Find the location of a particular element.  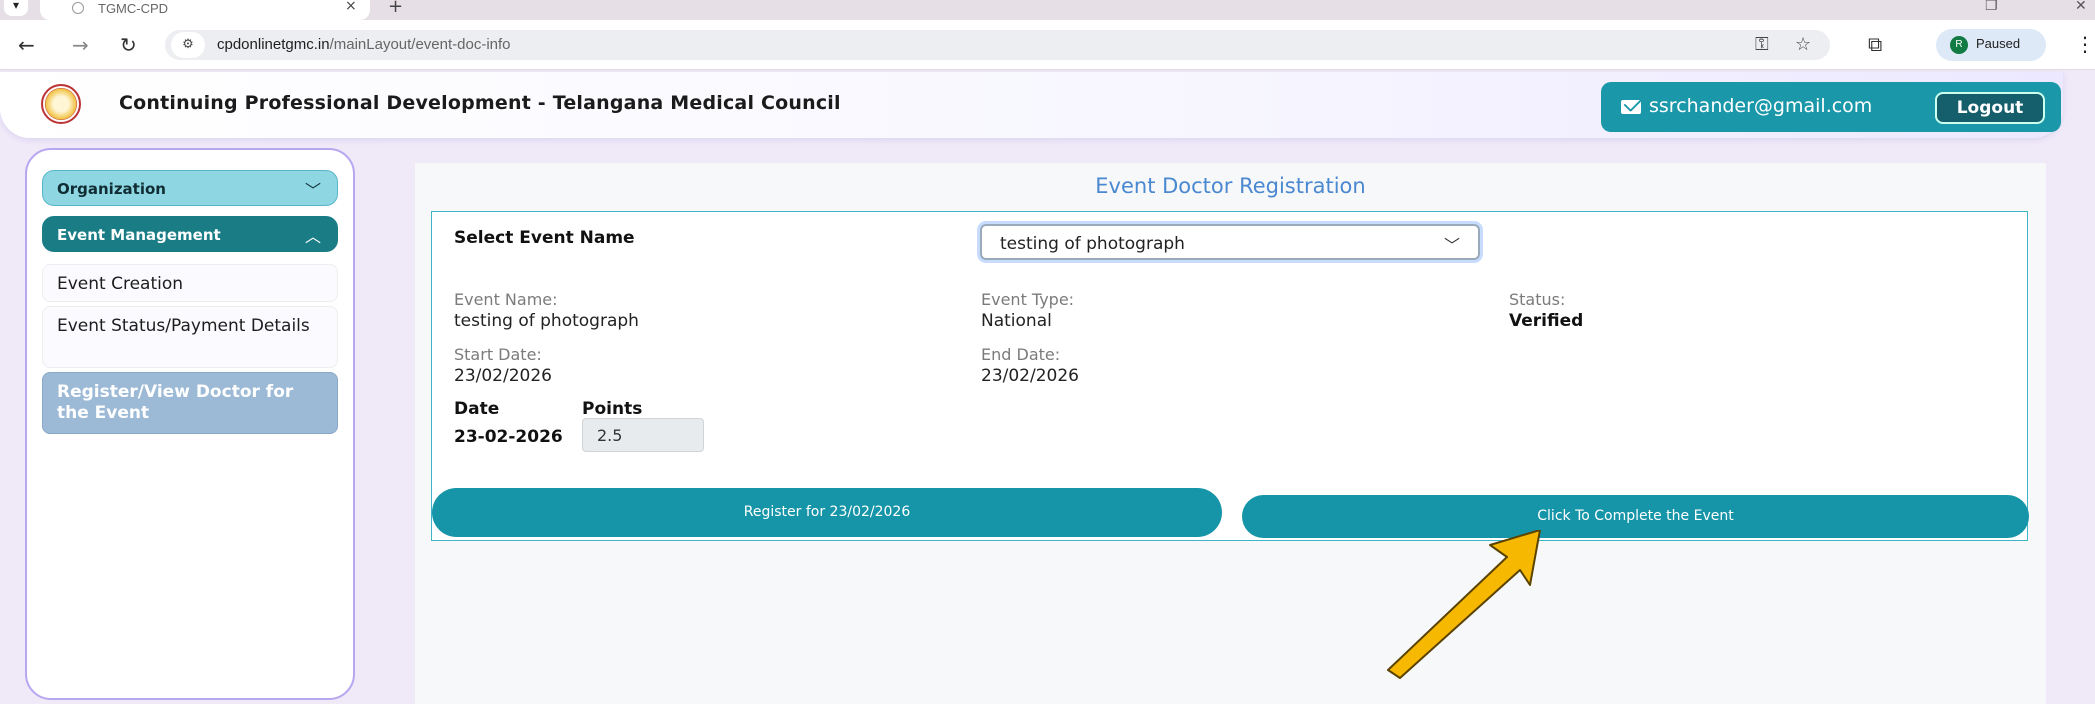

close-window-icon: ✕ is located at coordinates (2081, 7).